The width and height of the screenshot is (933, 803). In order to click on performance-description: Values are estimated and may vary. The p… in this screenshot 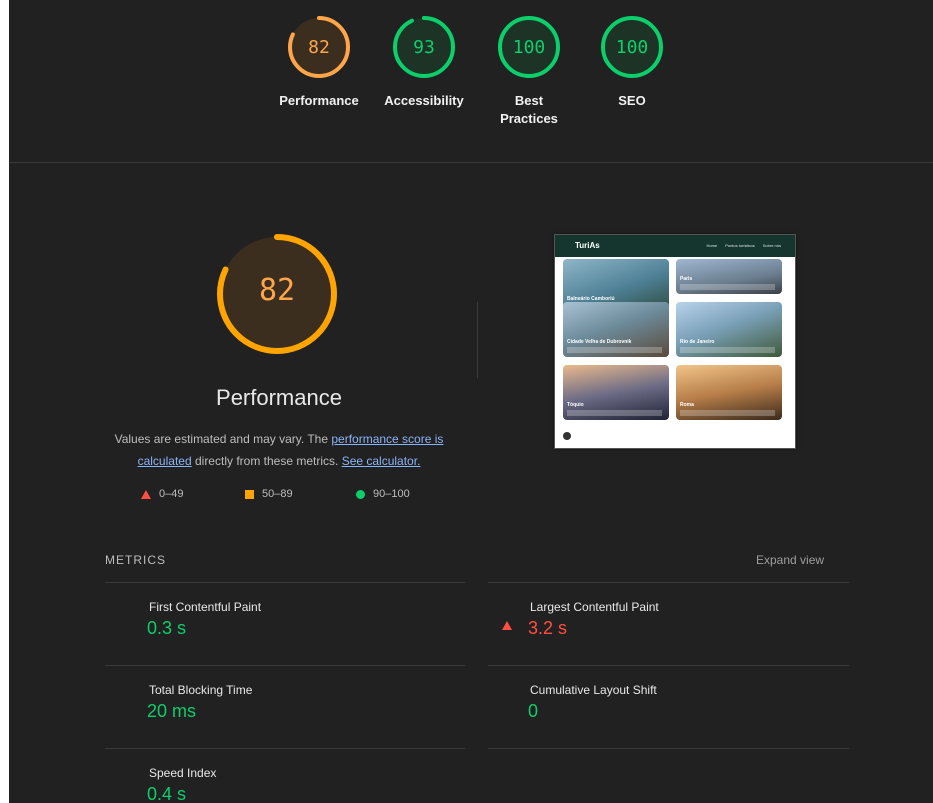, I will do `click(279, 450)`.